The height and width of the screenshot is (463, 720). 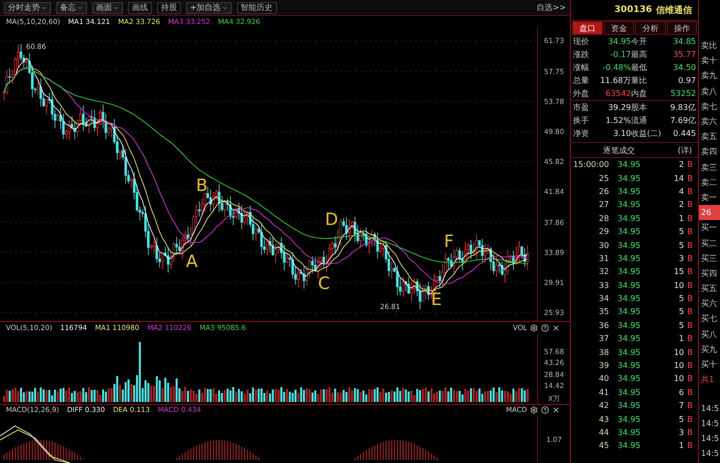 I want to click on order-book-label: 买十, so click(x=709, y=365).